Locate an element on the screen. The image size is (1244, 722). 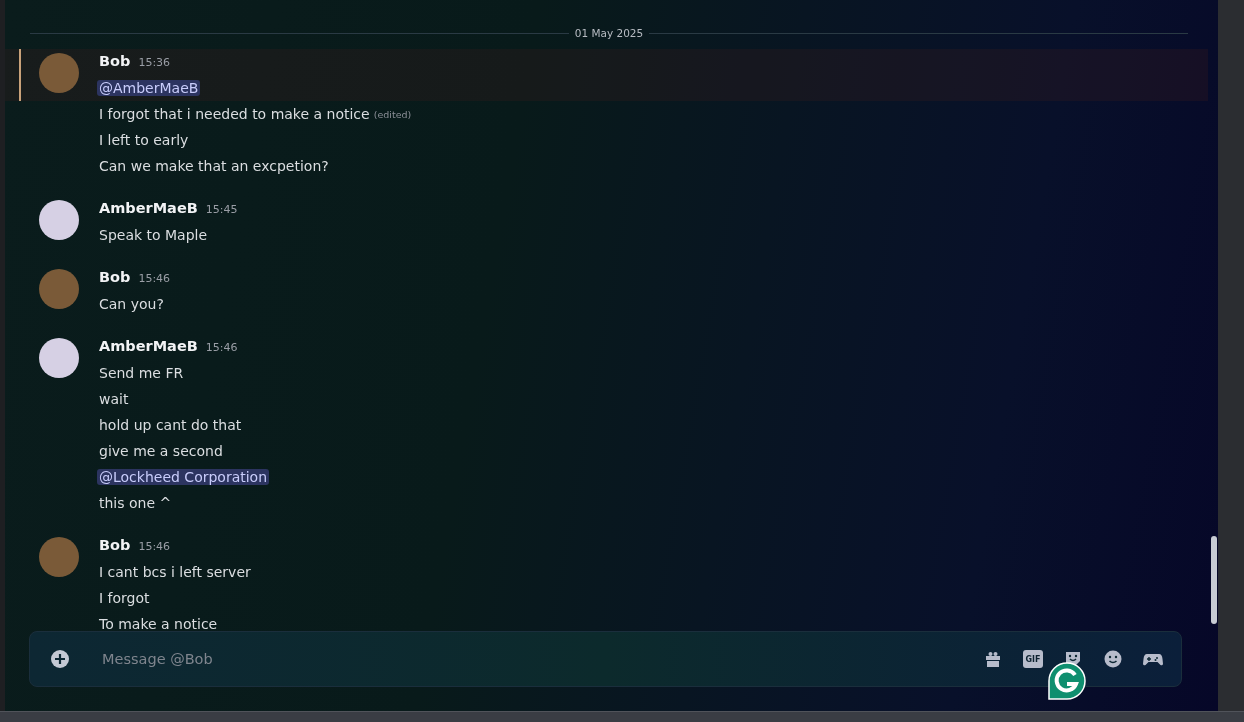
message-text: Speak to Maple is located at coordinates (153, 235).